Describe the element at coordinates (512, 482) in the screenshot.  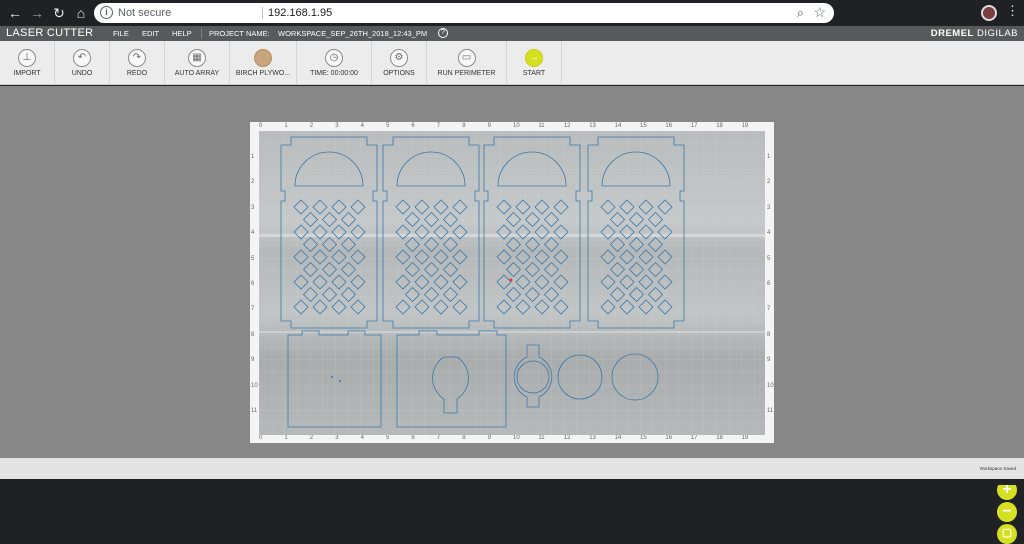
I see `bottom-strip` at that location.